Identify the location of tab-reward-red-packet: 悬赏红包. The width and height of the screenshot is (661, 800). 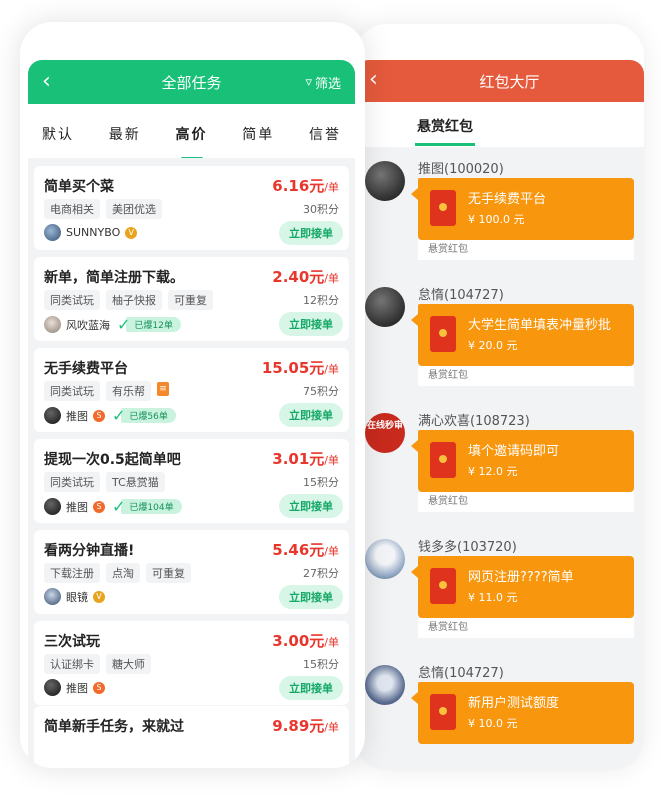
(445, 131).